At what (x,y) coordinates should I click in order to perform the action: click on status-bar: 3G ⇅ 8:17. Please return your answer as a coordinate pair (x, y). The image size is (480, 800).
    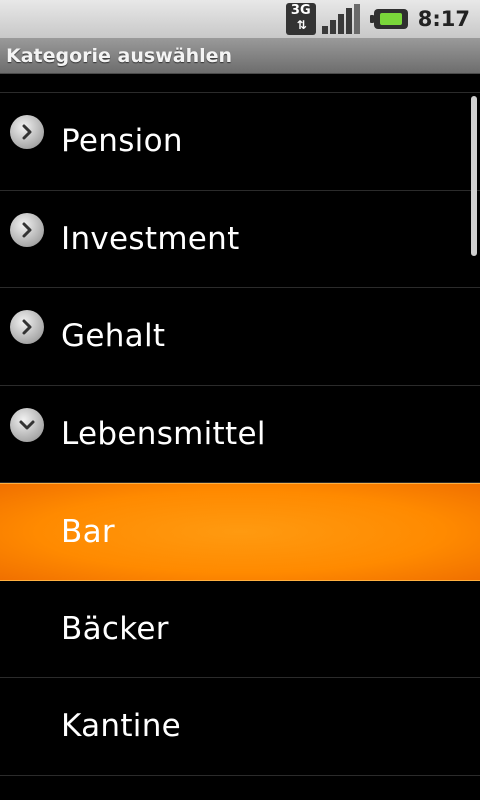
    Looking at the image, I should click on (240, 19).